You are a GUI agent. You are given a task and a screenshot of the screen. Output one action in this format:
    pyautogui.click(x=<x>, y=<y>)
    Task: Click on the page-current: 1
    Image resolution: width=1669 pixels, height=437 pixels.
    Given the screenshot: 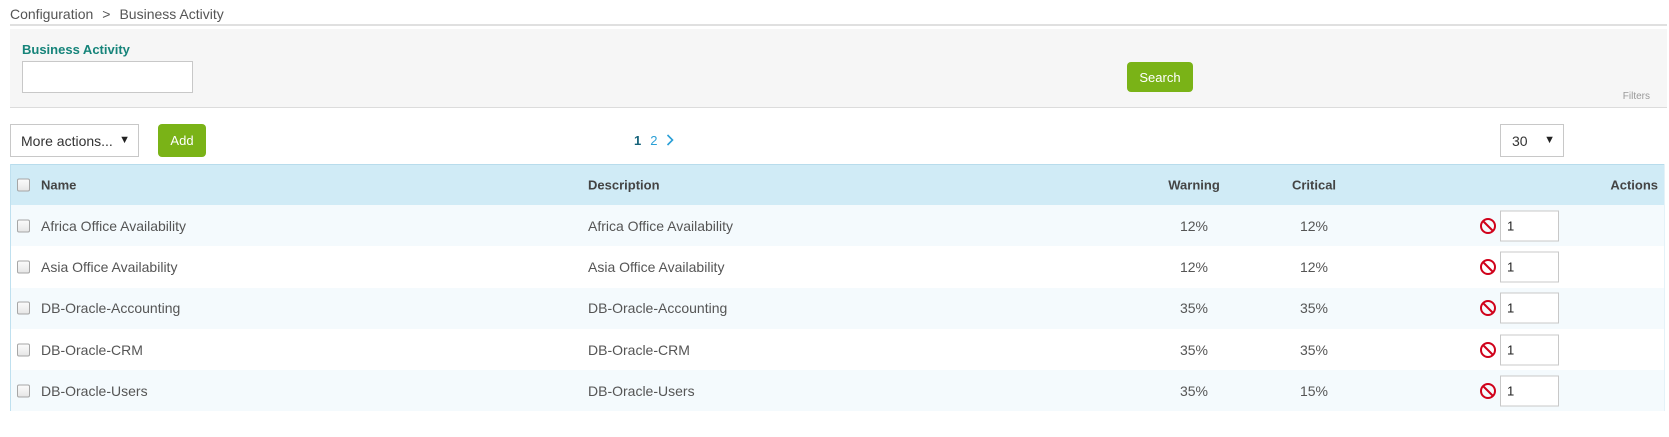 What is the action you would take?
    pyautogui.click(x=638, y=140)
    